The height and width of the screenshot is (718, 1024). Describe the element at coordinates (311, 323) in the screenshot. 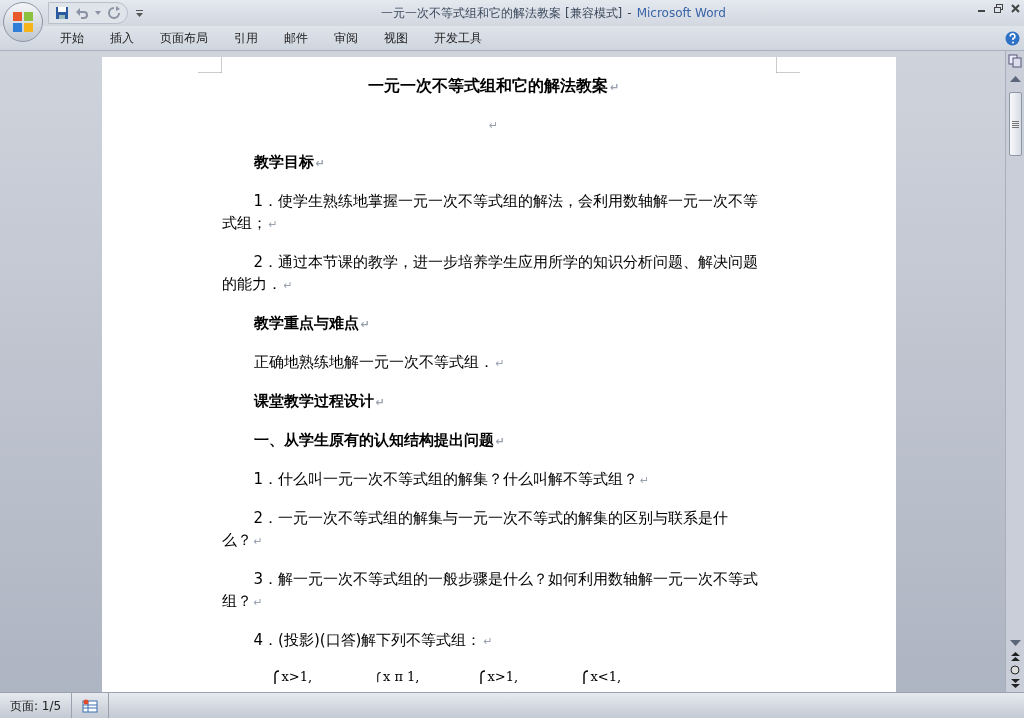

I see `section-heading: 教学重点与难点↵` at that location.